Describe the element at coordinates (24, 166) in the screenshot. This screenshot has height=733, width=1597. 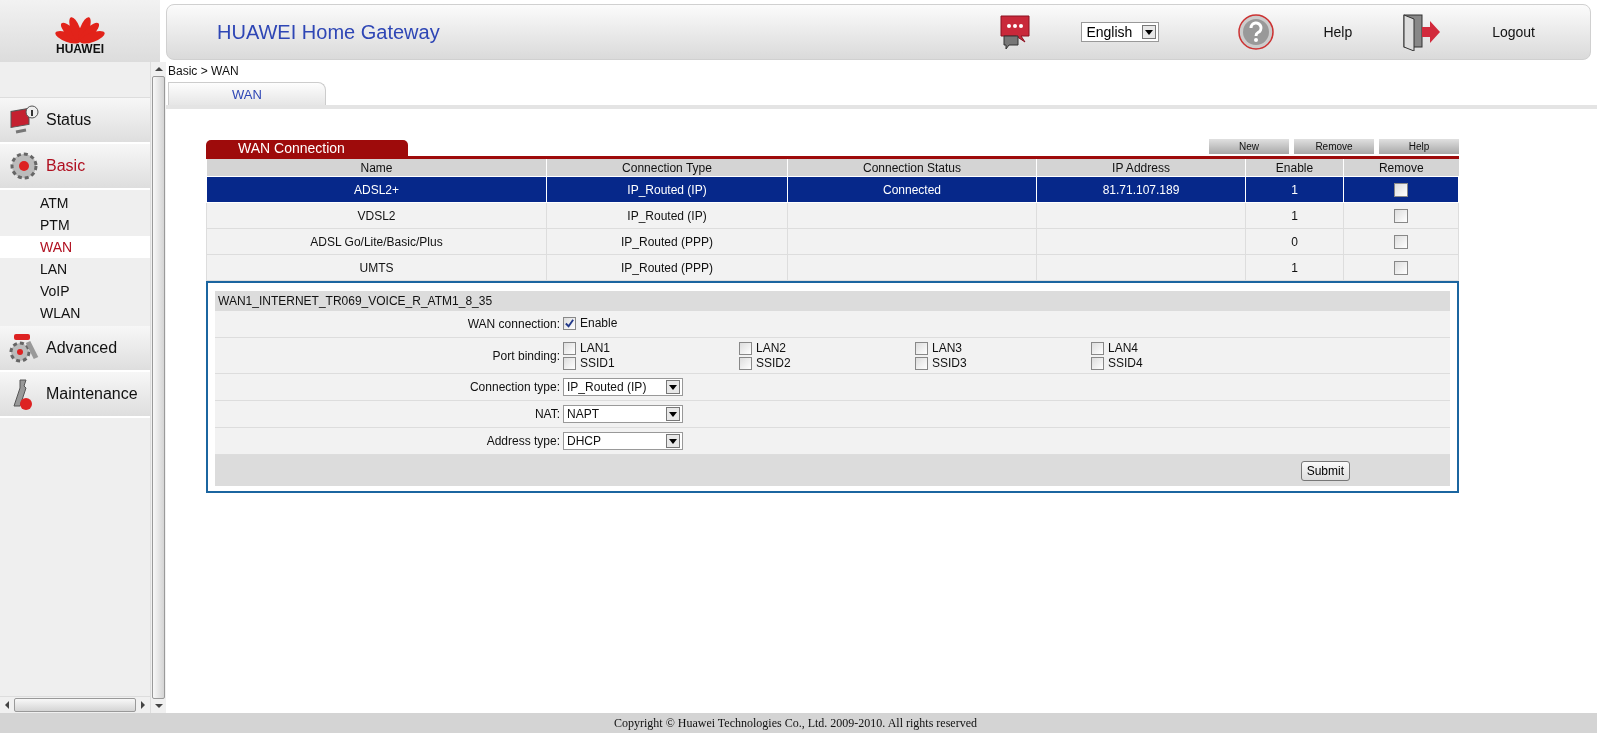
I see `gear-icon` at that location.